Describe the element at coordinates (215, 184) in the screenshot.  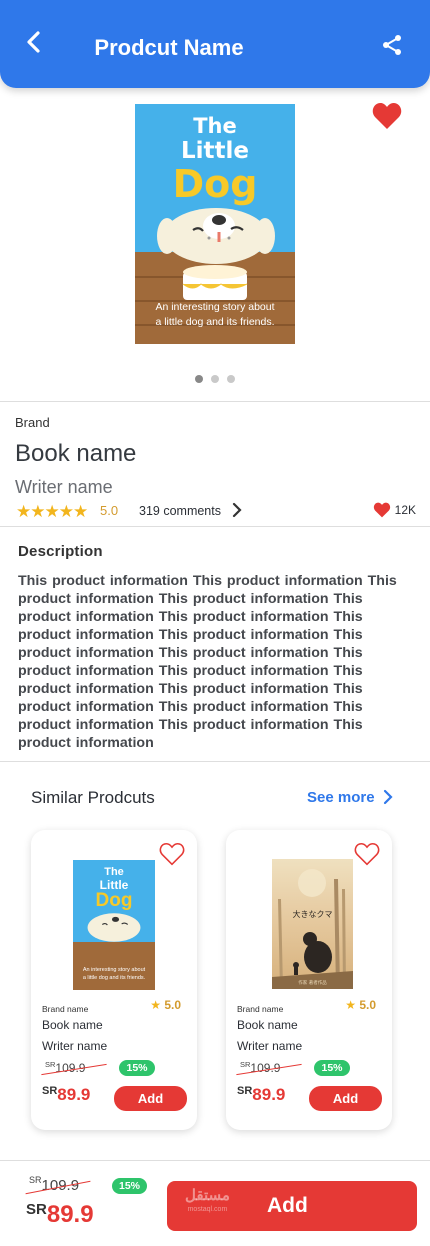
I see `cover-title-line3: Dog` at that location.